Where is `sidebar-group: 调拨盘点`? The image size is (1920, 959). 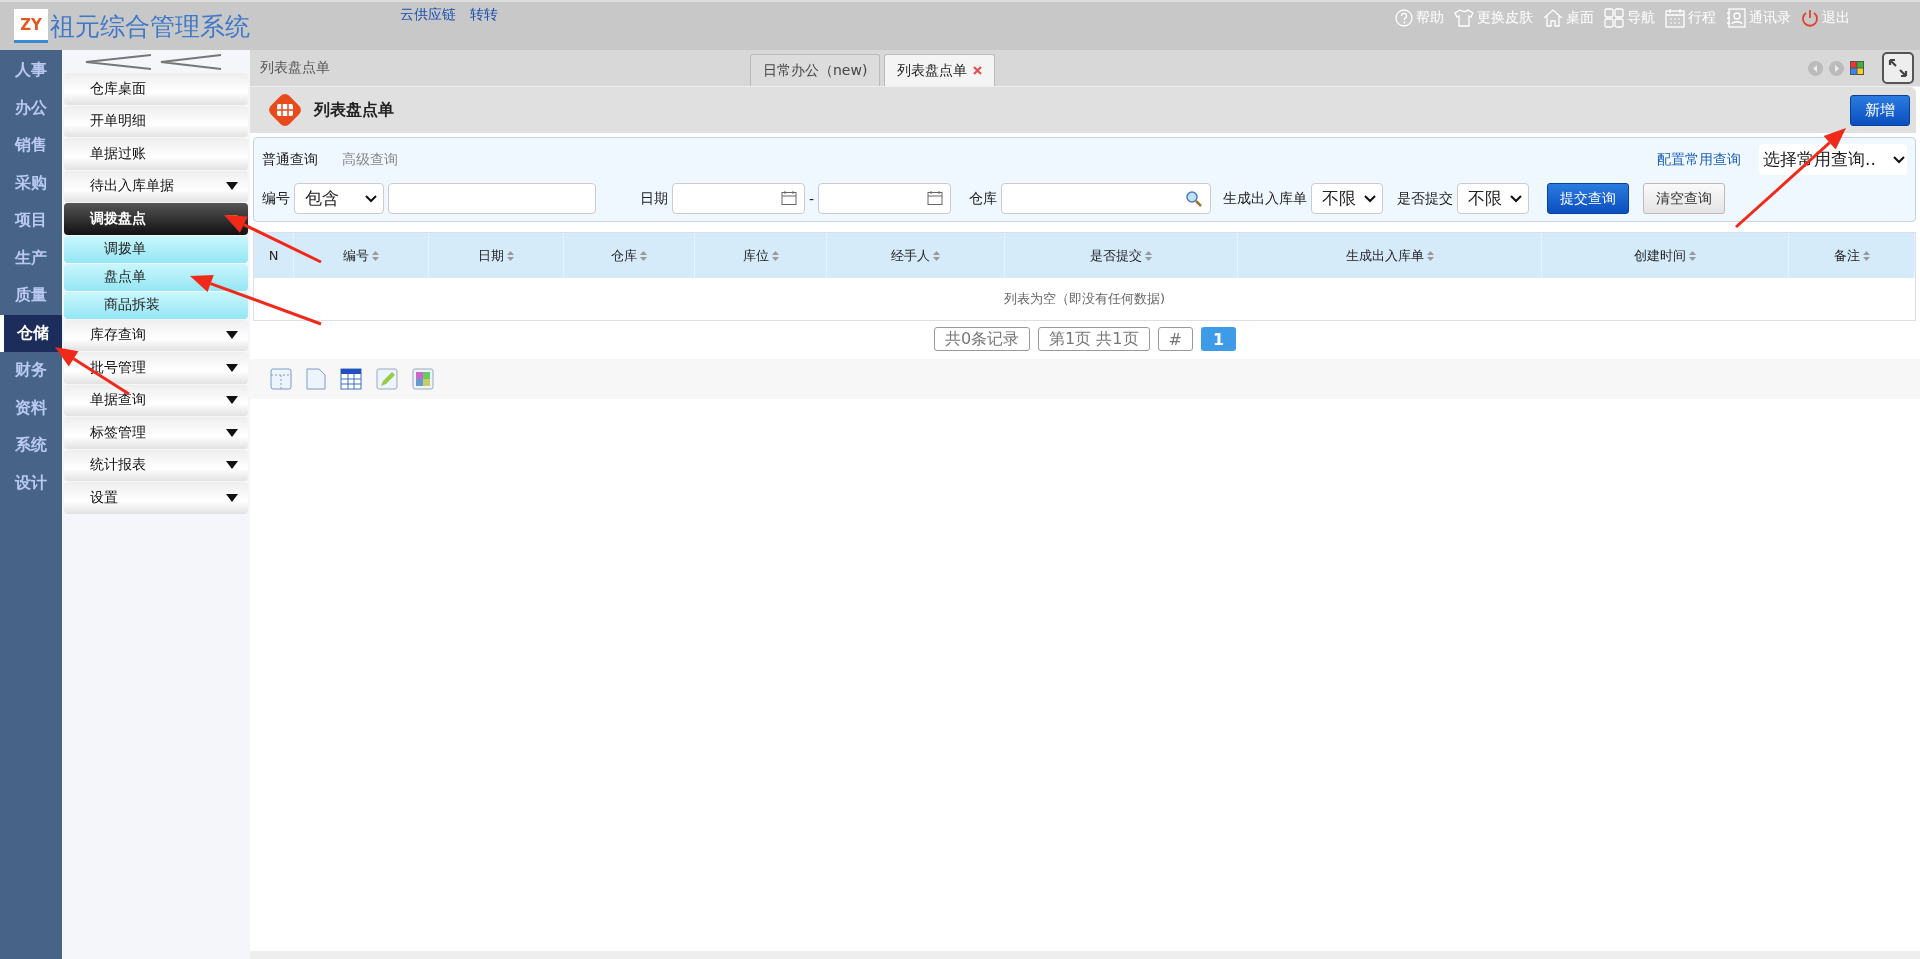 sidebar-group: 调拨盘点 is located at coordinates (156, 219).